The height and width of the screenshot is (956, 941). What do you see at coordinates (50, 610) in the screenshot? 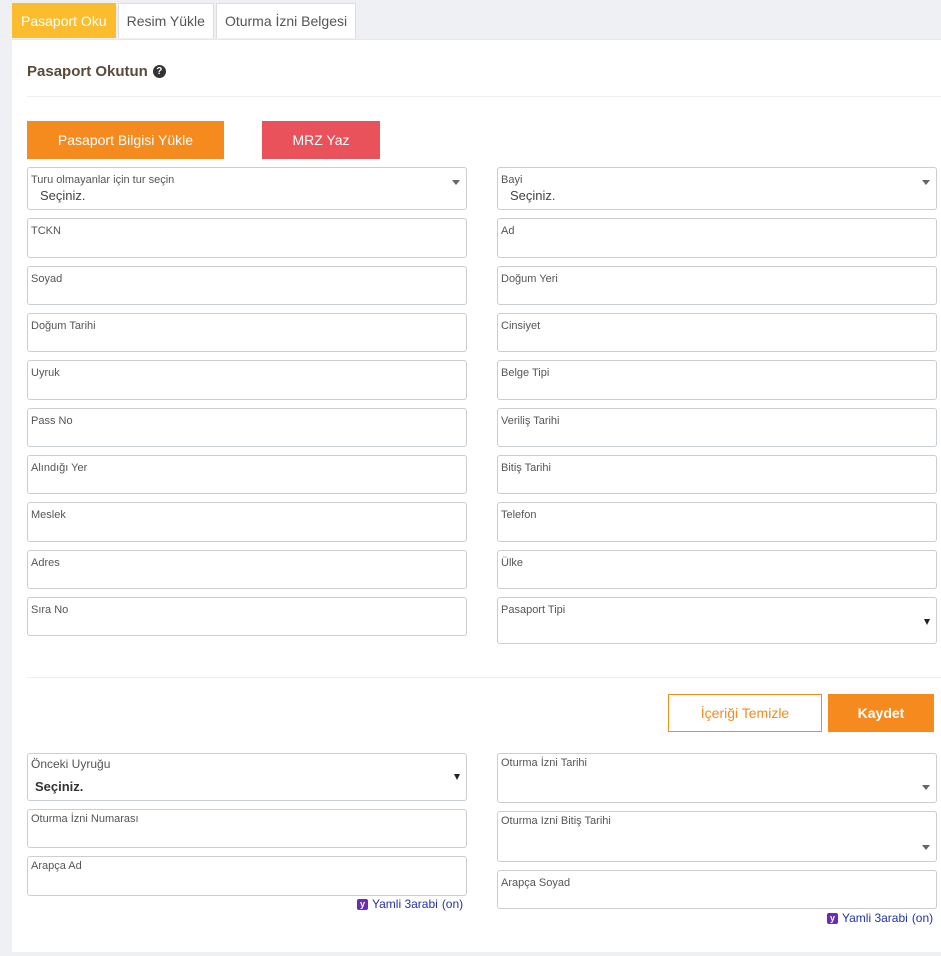
I see `sequence-no-label: Sıra No` at bounding box center [50, 610].